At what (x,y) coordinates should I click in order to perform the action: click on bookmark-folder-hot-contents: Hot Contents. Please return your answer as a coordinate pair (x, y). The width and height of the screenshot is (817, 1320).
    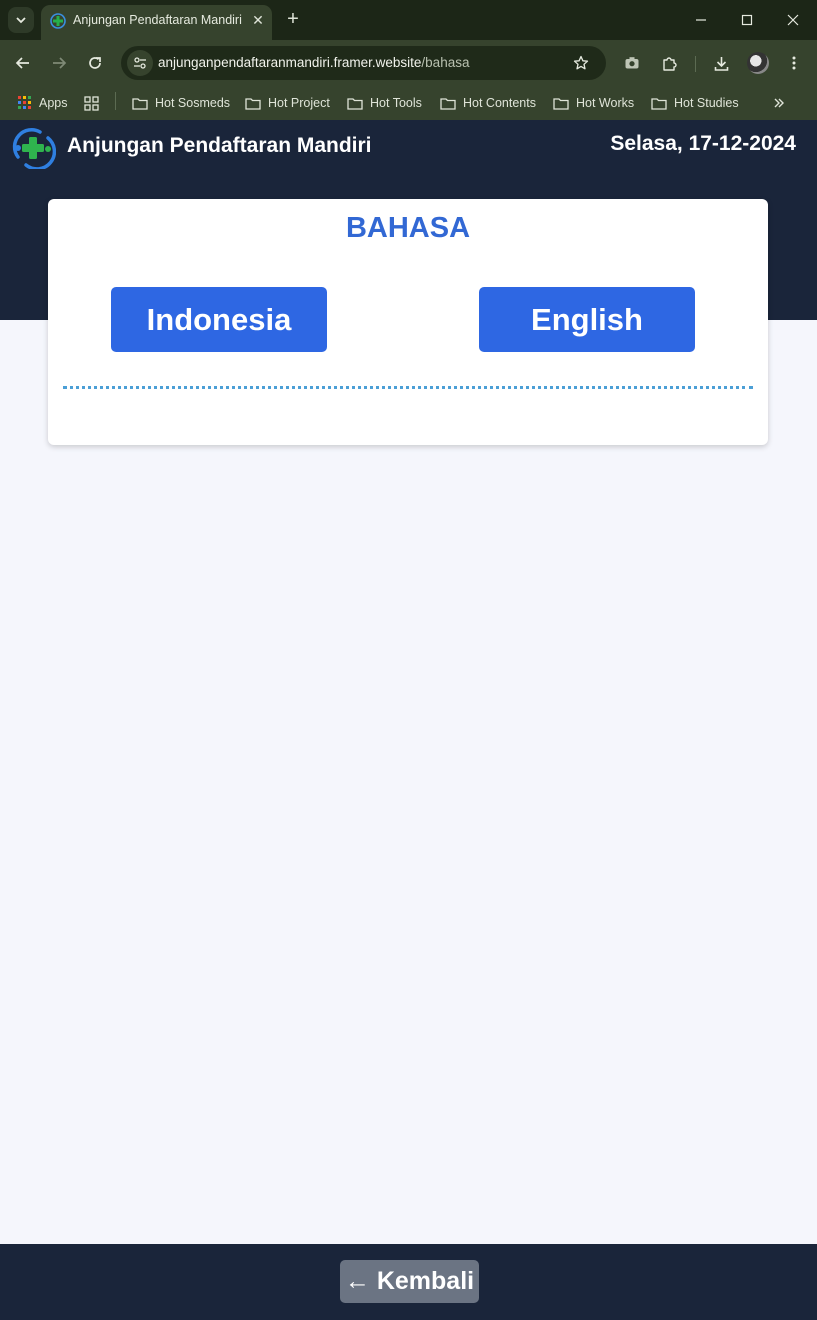
    Looking at the image, I should click on (488, 103).